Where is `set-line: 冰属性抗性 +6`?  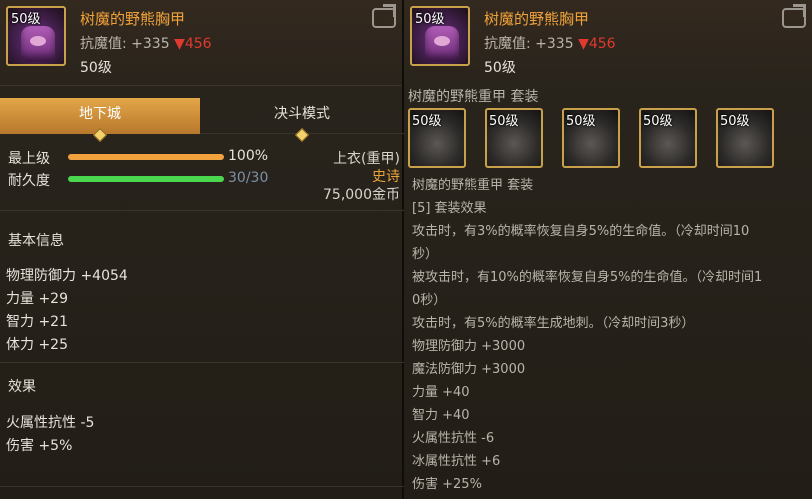 set-line: 冰属性抗性 +6 is located at coordinates (456, 461).